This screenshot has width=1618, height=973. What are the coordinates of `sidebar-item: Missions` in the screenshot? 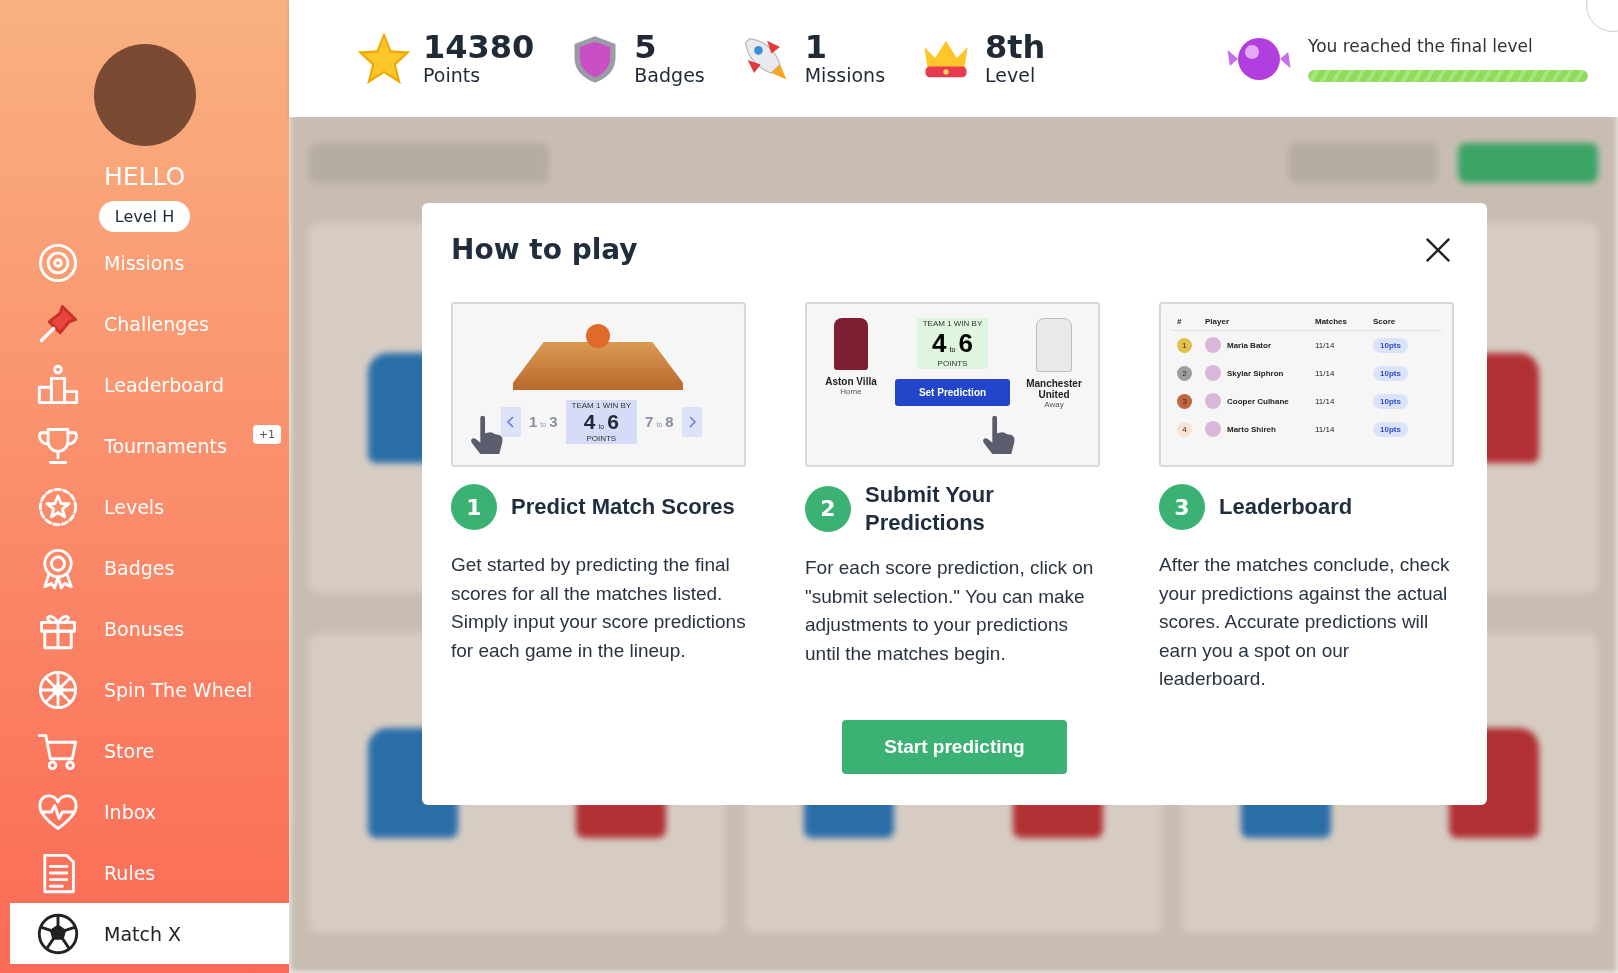 It's located at (149, 262).